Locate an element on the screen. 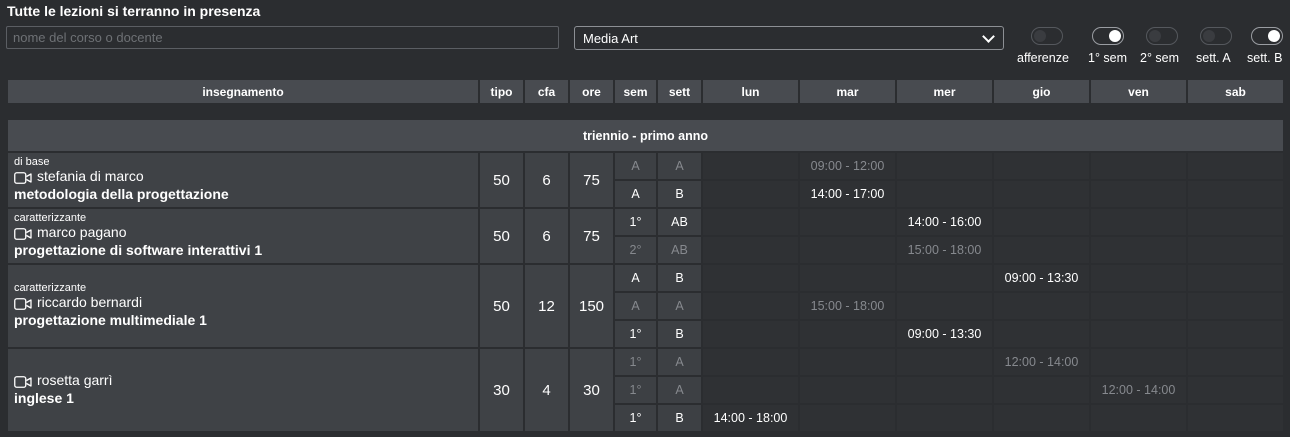 This screenshot has height=437, width=1290. day-slot-mer: 14:00 - 16:00 is located at coordinates (944, 222).